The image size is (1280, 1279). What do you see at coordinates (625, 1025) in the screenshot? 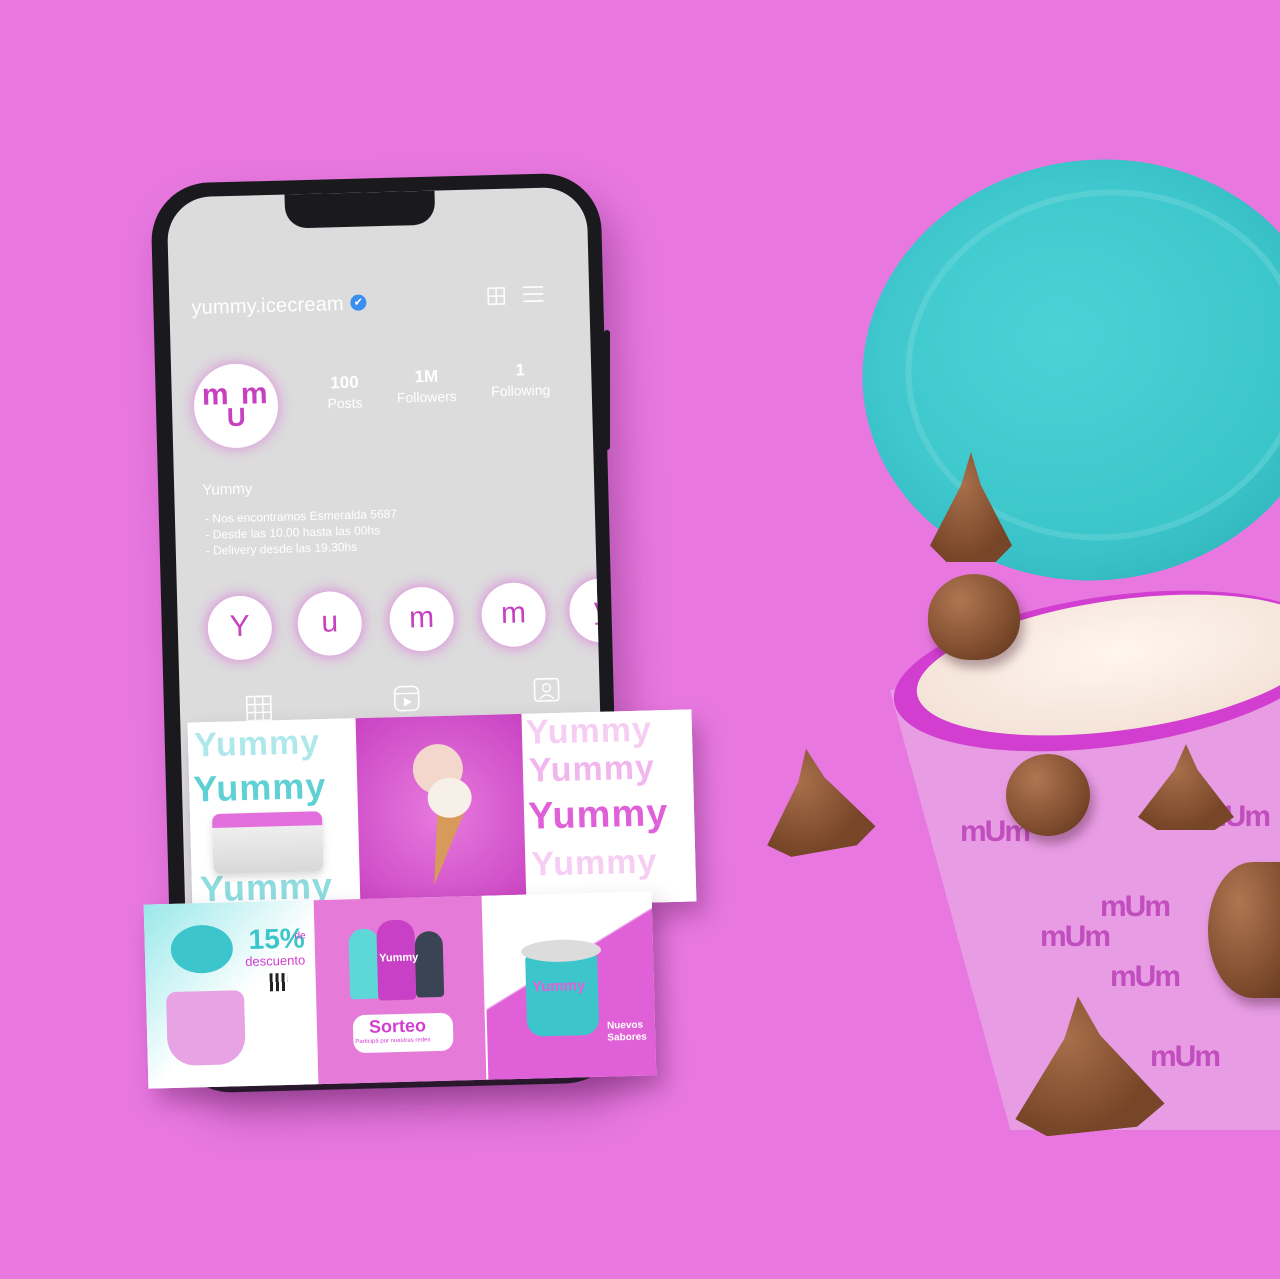
I see `new-flavors-text: Nuevos` at bounding box center [625, 1025].